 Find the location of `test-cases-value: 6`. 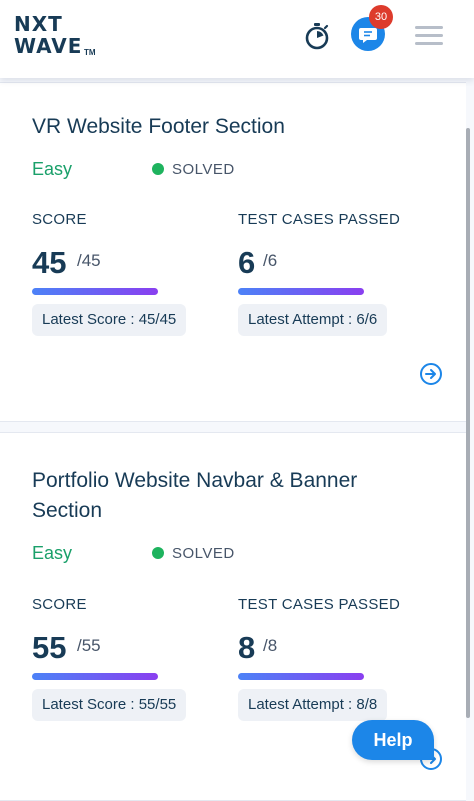

test-cases-value: 6 is located at coordinates (247, 262).